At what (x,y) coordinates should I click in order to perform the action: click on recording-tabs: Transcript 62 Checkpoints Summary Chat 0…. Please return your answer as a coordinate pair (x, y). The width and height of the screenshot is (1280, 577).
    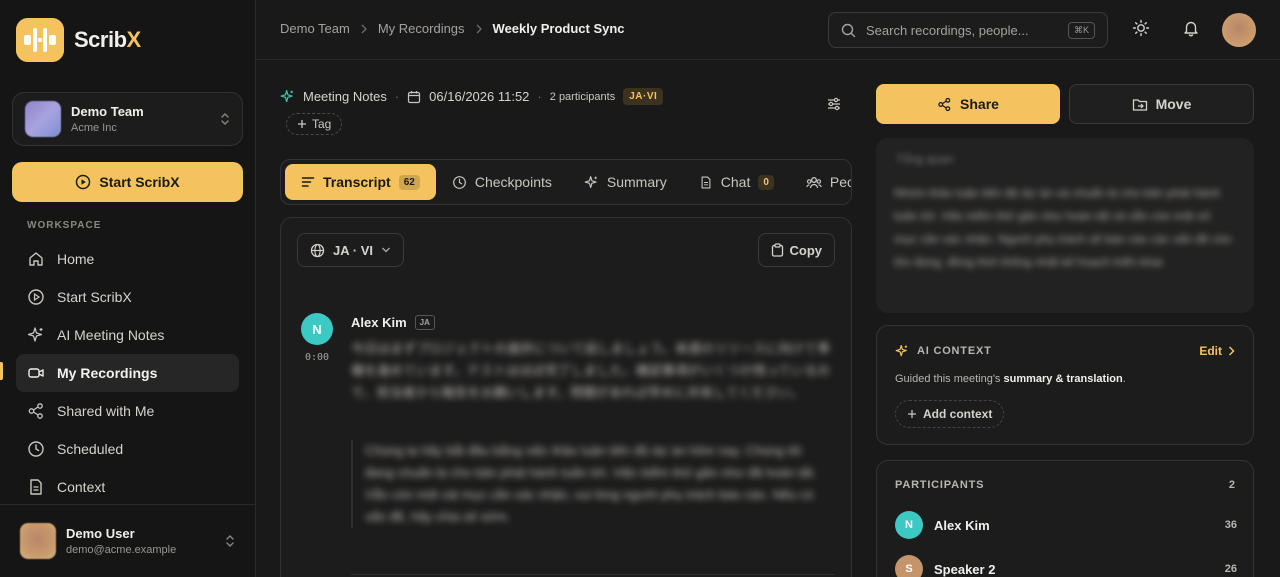
    Looking at the image, I should click on (566, 182).